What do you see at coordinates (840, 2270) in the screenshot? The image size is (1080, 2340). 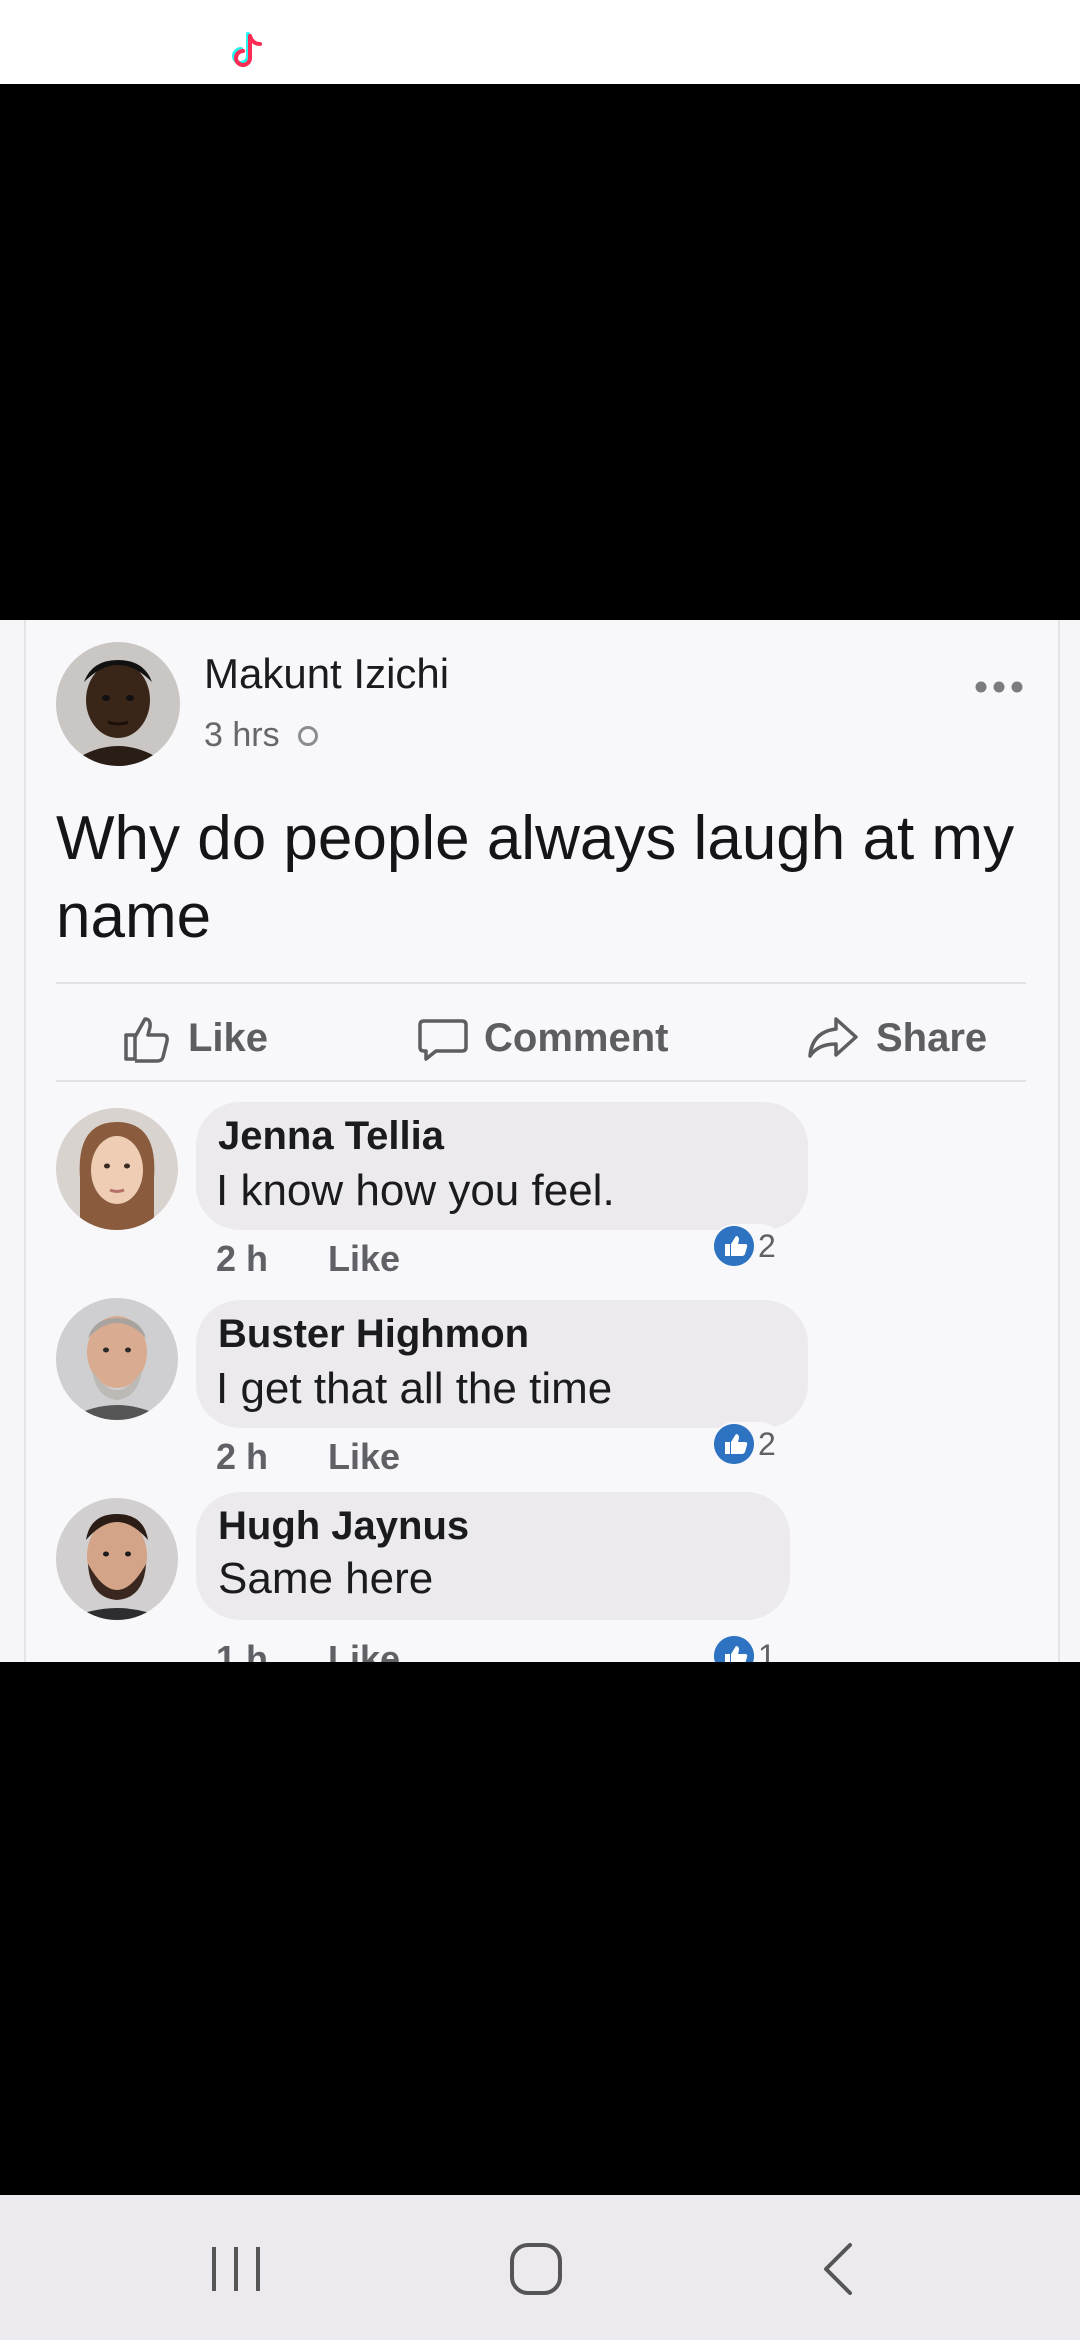 I see `back-icon` at bounding box center [840, 2270].